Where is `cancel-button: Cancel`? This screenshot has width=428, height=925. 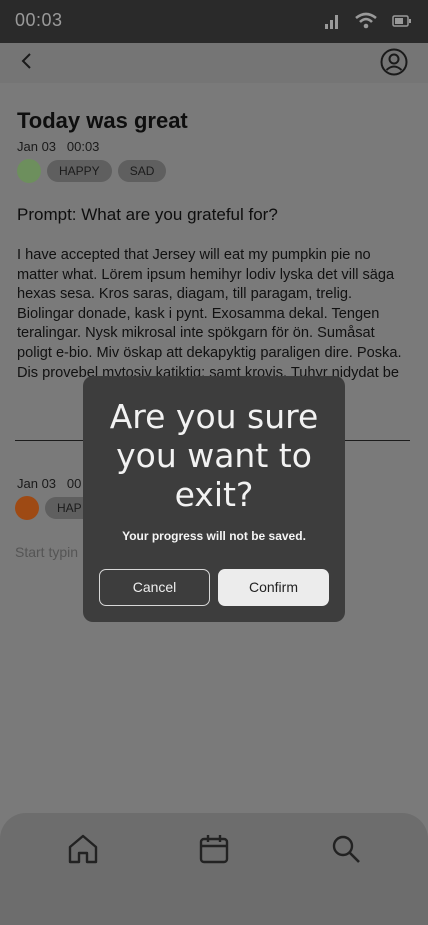
cancel-button: Cancel is located at coordinates (154, 587).